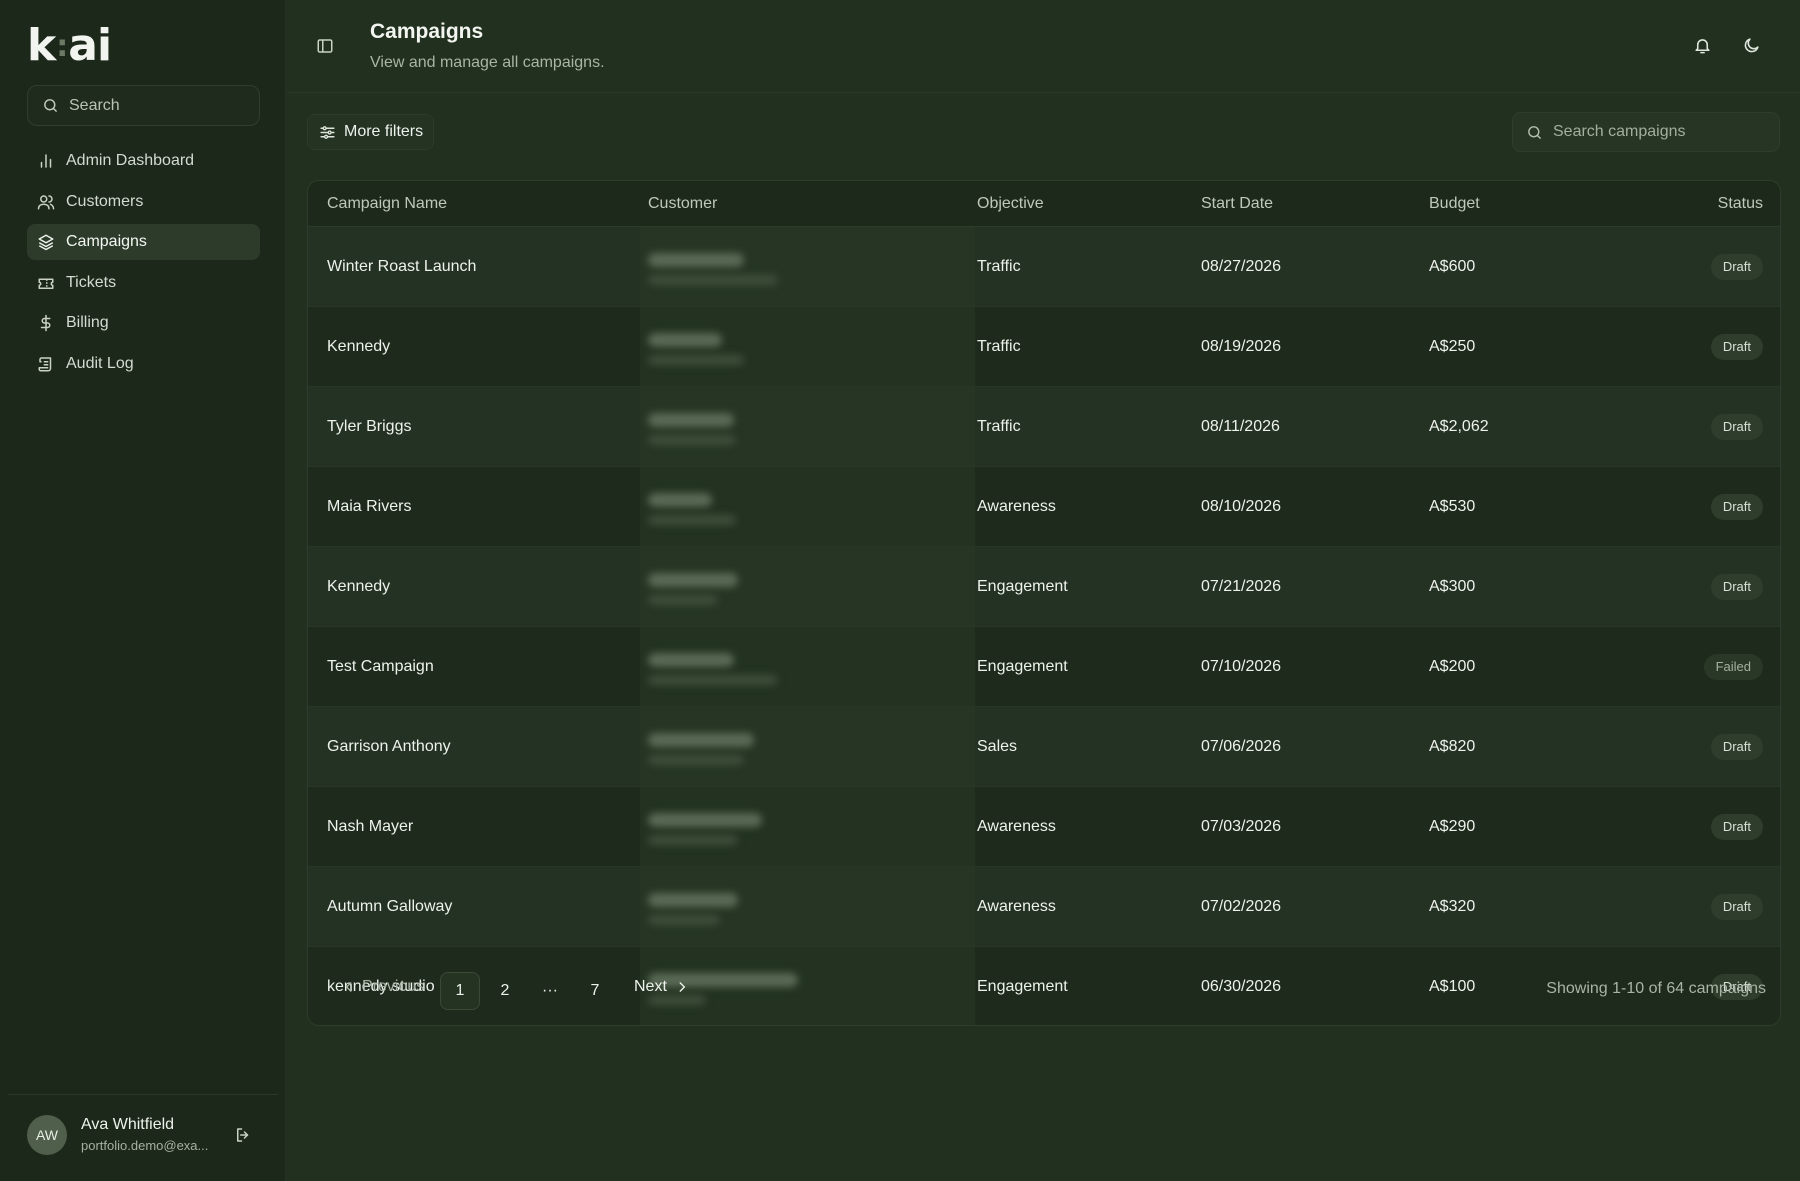  What do you see at coordinates (380, 666) in the screenshot?
I see `campaign-name-cell: Test Campaign` at bounding box center [380, 666].